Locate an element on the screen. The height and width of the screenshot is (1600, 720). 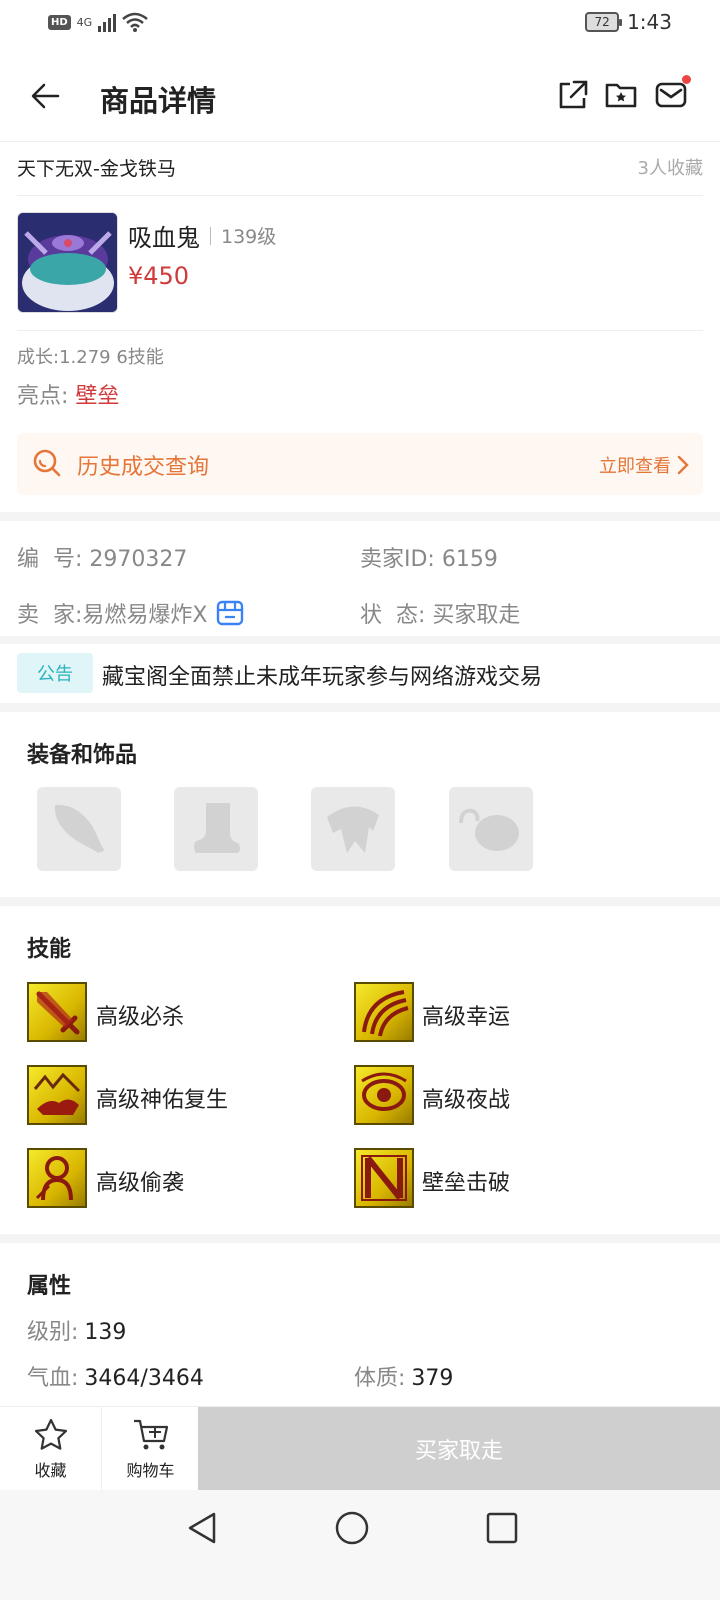
seller-id-value: 6159 is located at coordinates (469, 559).